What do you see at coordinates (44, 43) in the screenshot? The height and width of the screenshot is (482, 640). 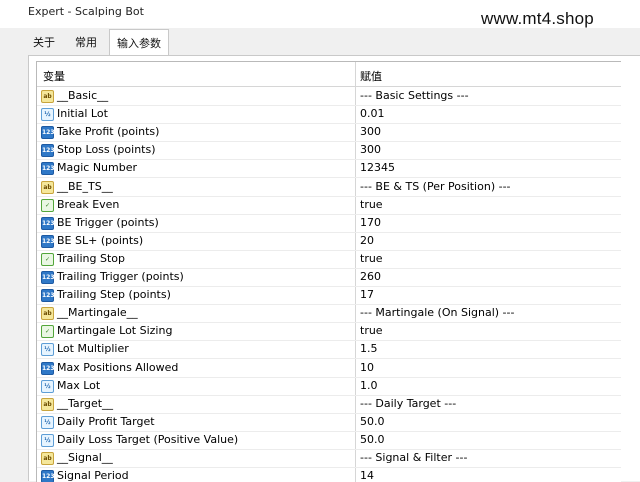 I see `tab-about: 关于` at bounding box center [44, 43].